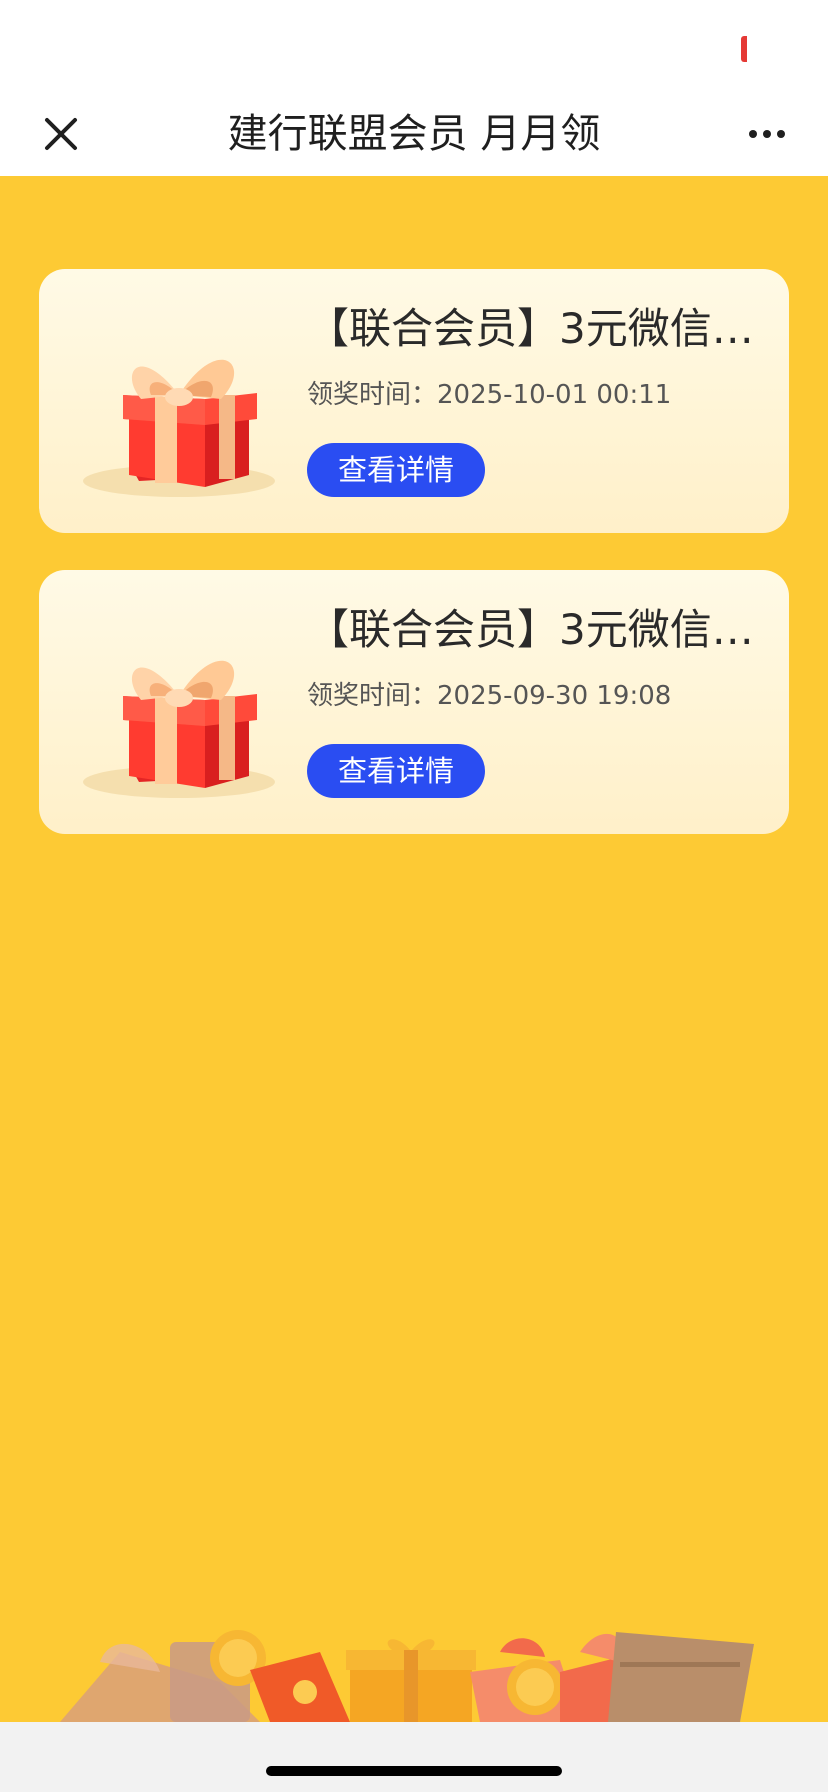 Image resolution: width=828 pixels, height=1792 pixels. What do you see at coordinates (554, 696) in the screenshot?
I see `prize-time-value: 2025-09-30 19:08` at bounding box center [554, 696].